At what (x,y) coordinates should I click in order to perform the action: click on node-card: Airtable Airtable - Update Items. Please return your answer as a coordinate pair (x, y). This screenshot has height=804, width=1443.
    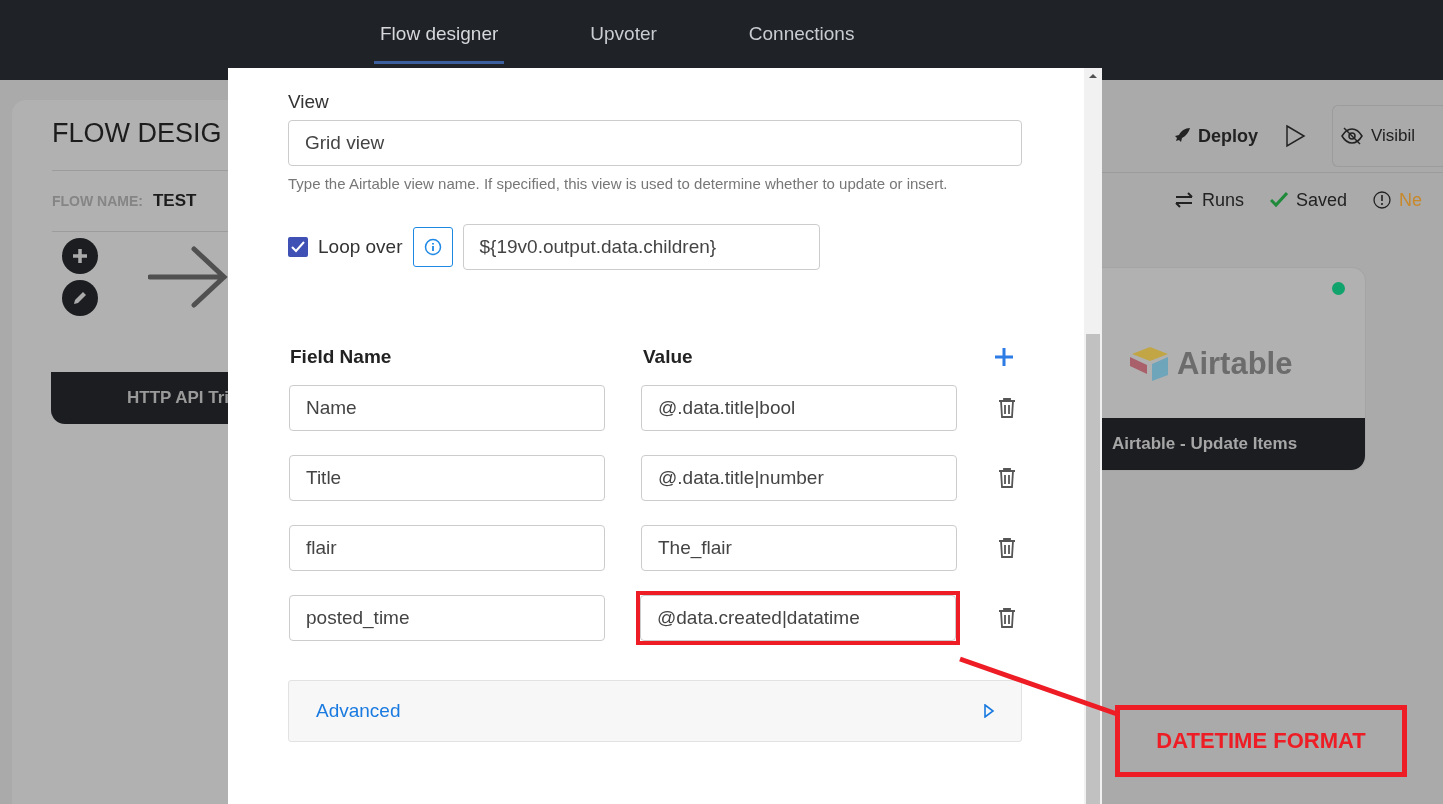
    Looking at the image, I should click on (1234, 369).